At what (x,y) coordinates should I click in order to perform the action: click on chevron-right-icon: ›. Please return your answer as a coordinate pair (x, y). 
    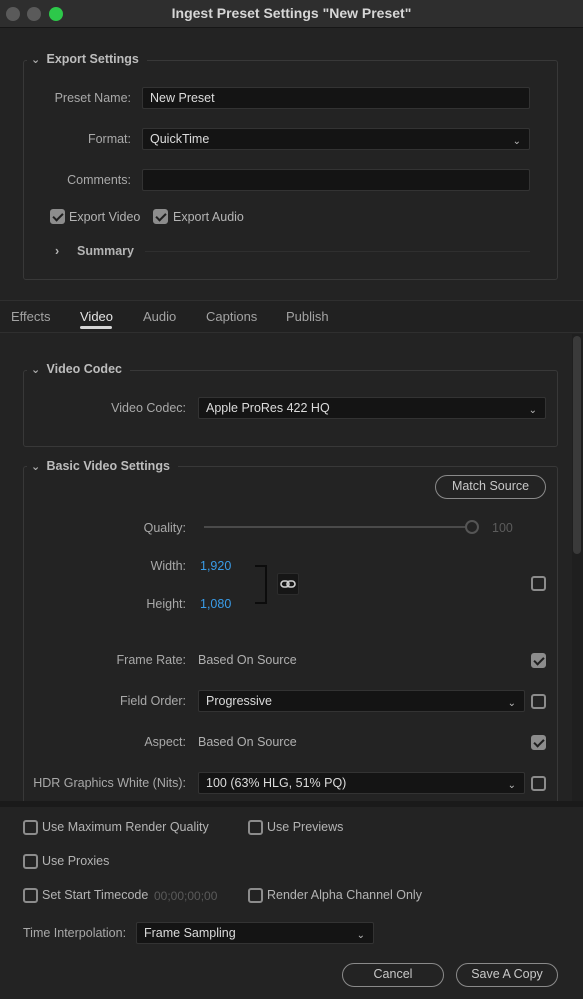
    Looking at the image, I should click on (57, 251).